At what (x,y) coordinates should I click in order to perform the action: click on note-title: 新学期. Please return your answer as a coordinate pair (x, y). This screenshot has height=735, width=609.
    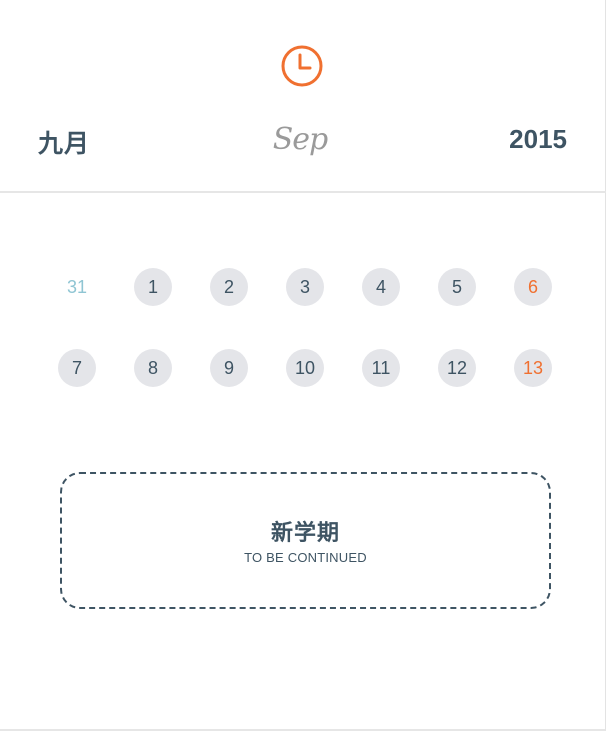
    Looking at the image, I should click on (305, 533).